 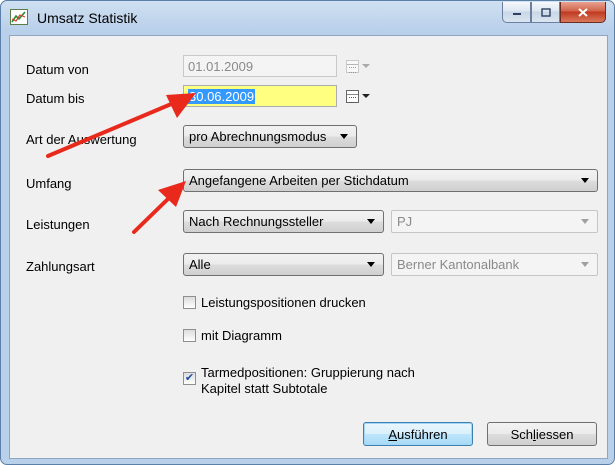 What do you see at coordinates (189, 378) in the screenshot?
I see `checkmark-icon: ✔` at bounding box center [189, 378].